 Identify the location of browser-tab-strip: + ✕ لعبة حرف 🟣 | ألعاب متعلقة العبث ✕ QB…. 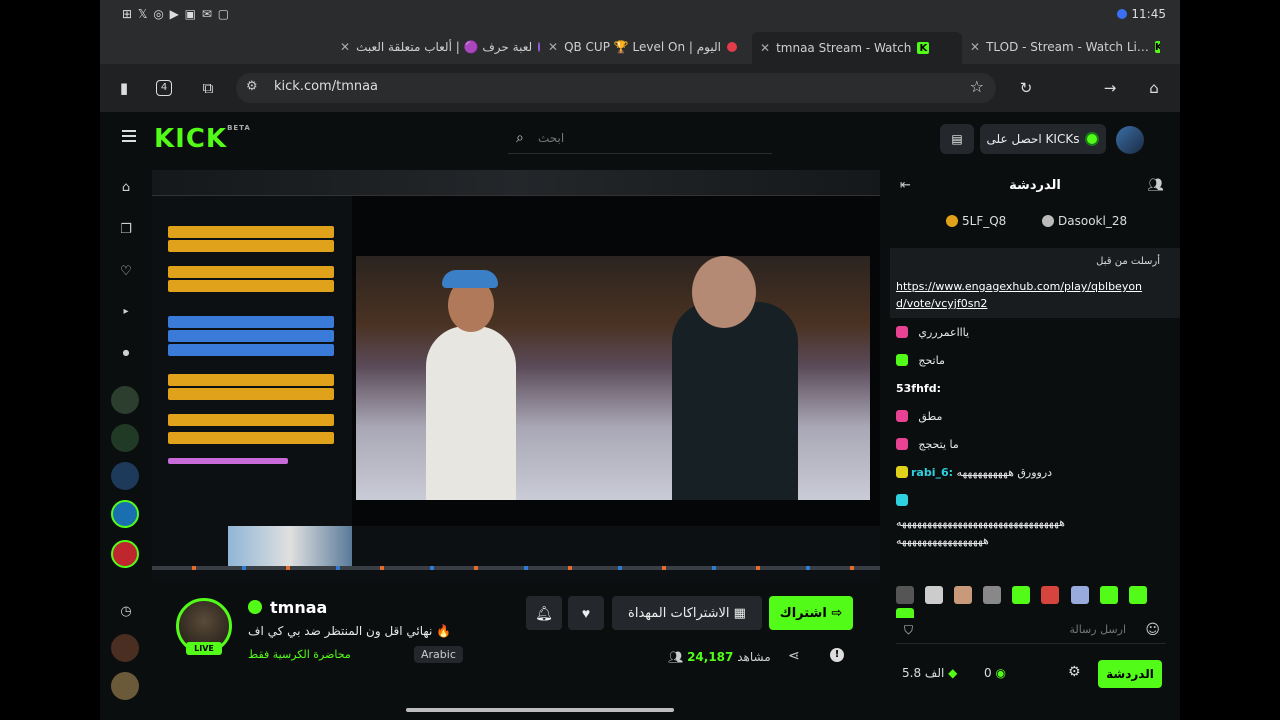
(640, 55).